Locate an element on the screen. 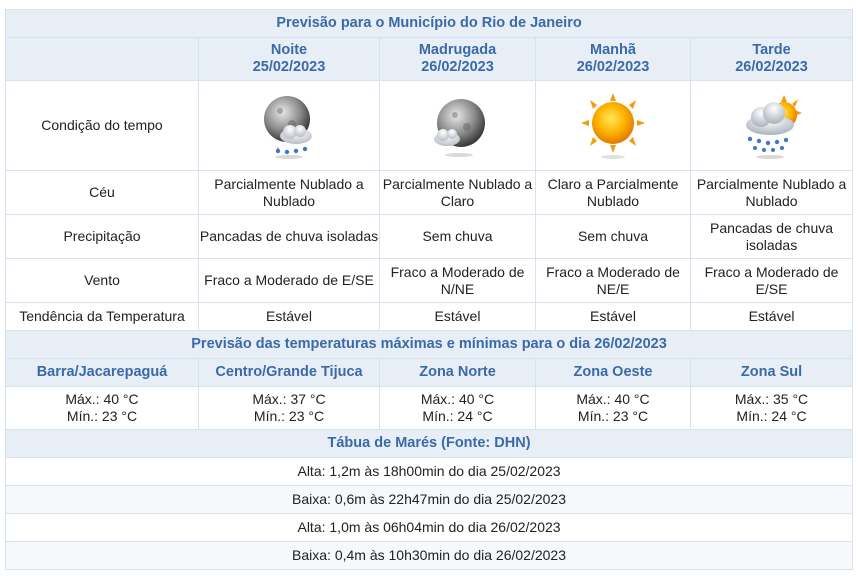  sun-icon is located at coordinates (613, 125).